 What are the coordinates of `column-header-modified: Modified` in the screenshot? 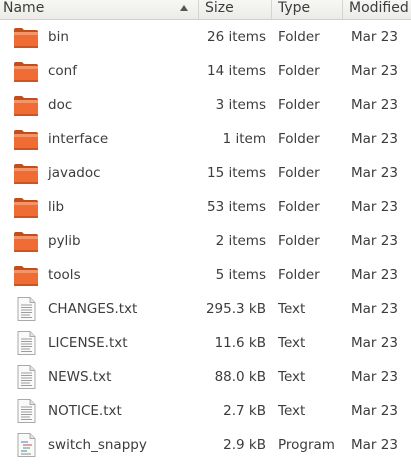 It's located at (377, 9).